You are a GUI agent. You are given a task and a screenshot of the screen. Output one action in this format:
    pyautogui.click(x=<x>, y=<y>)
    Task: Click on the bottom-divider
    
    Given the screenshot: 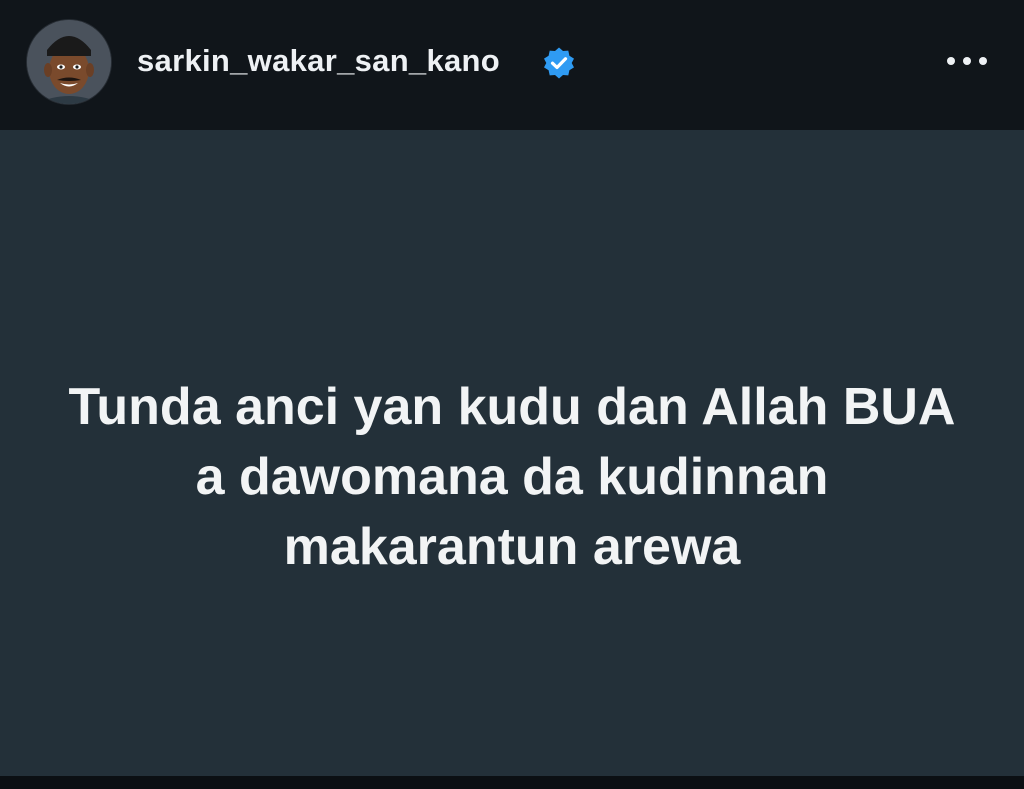 What is the action you would take?
    pyautogui.click(x=512, y=782)
    